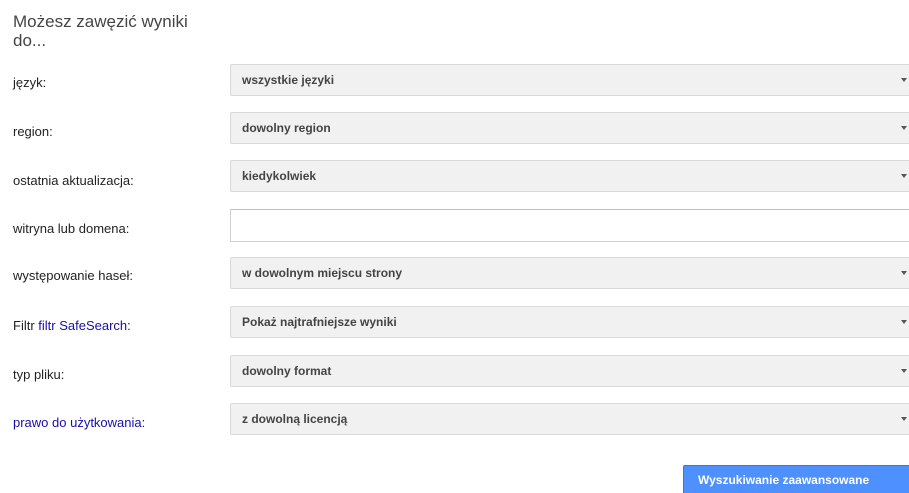 This screenshot has height=493, width=909. I want to click on usage-rights-select-value: z dowolną licencją, so click(295, 419).